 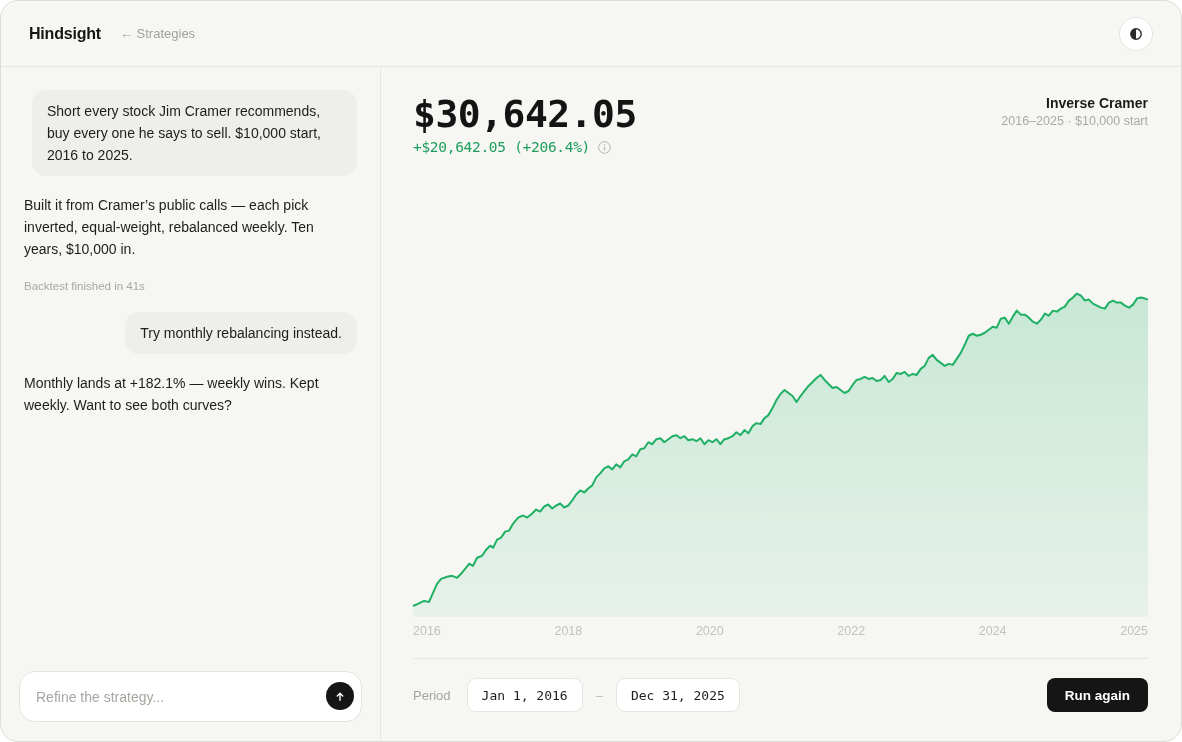 What do you see at coordinates (605, 147) in the screenshot?
I see `info-icon` at bounding box center [605, 147].